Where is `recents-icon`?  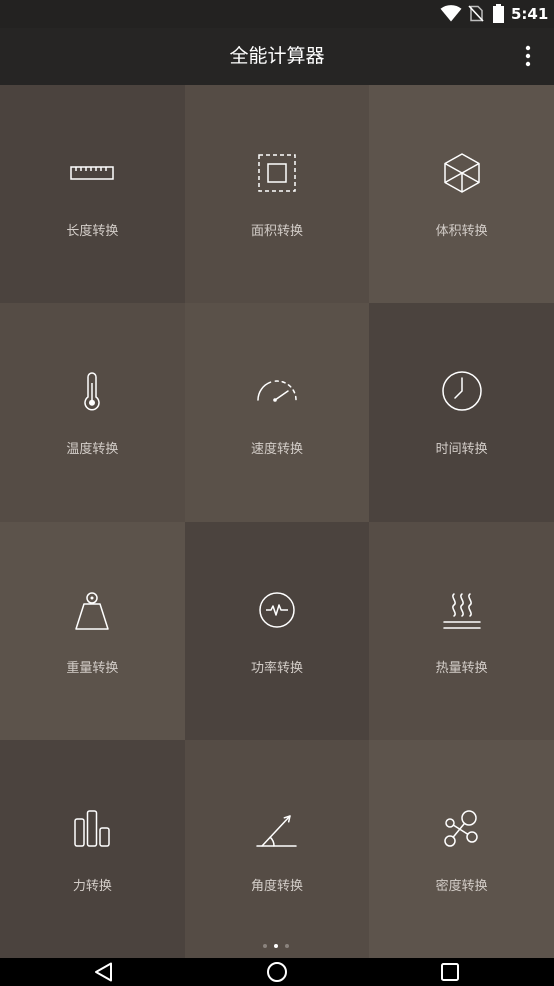
recents-icon is located at coordinates (450, 972).